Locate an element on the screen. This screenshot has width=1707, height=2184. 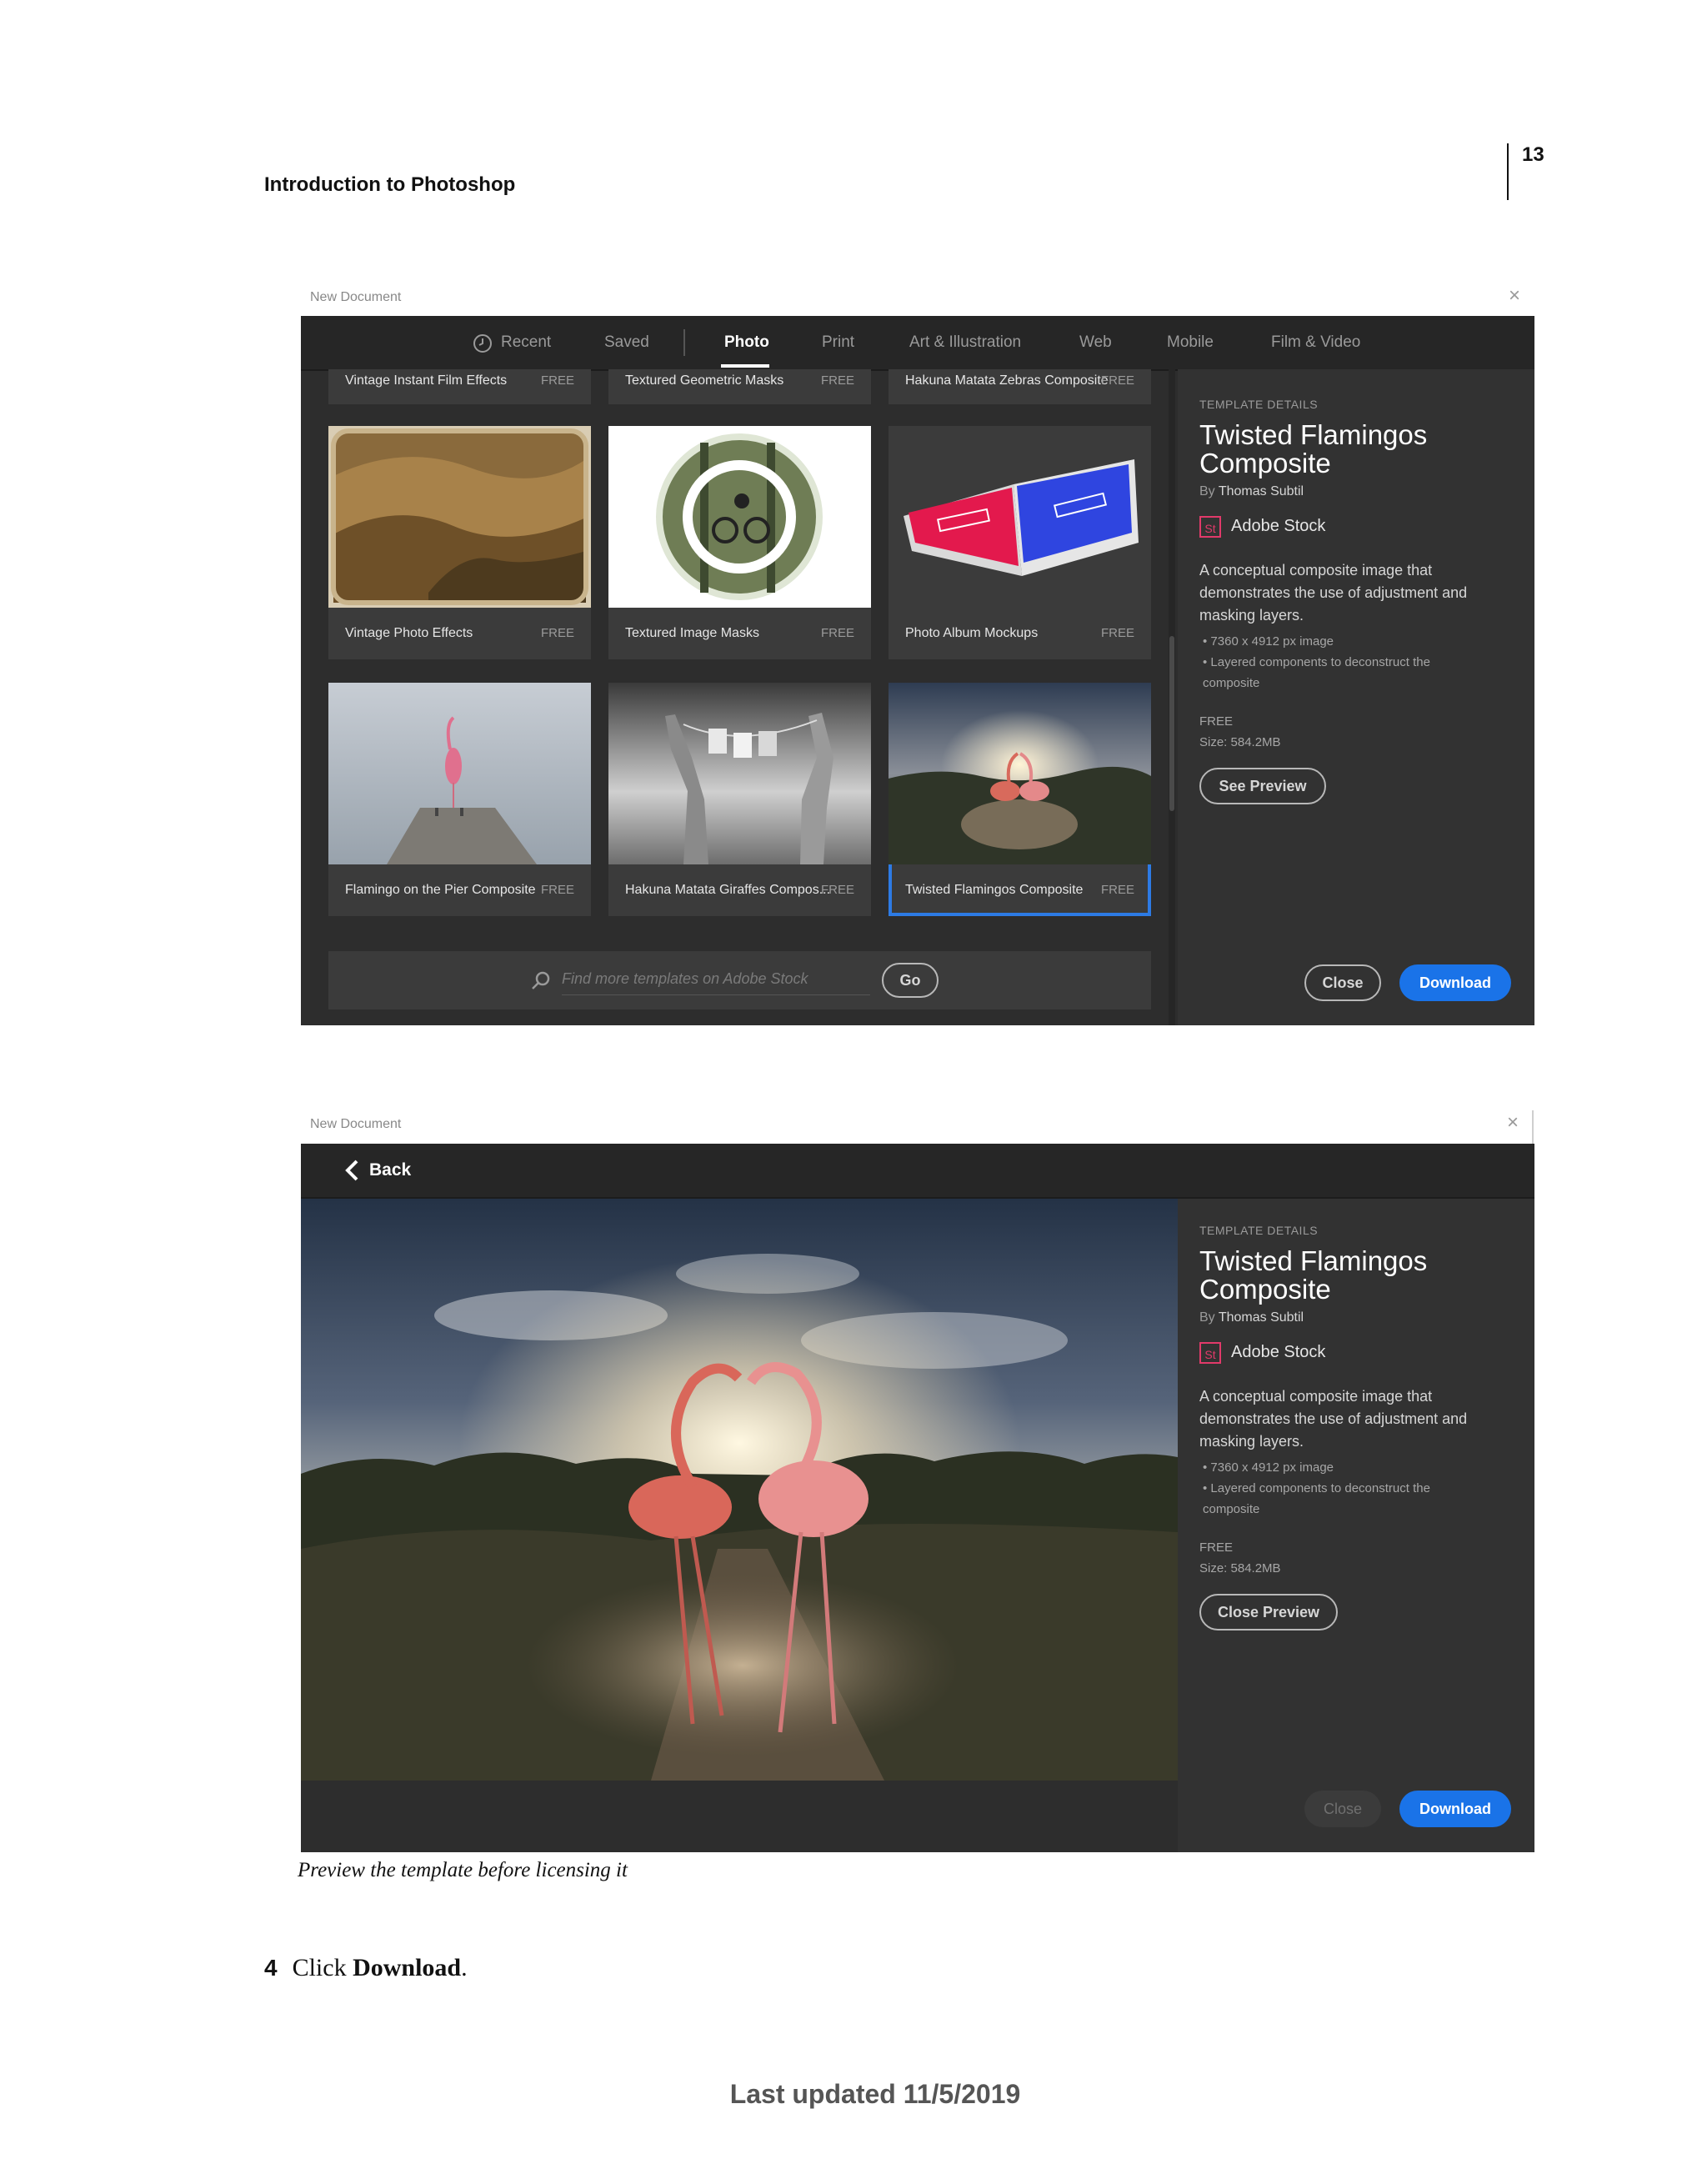
see-preview-button: See Preview is located at coordinates (1262, 786).